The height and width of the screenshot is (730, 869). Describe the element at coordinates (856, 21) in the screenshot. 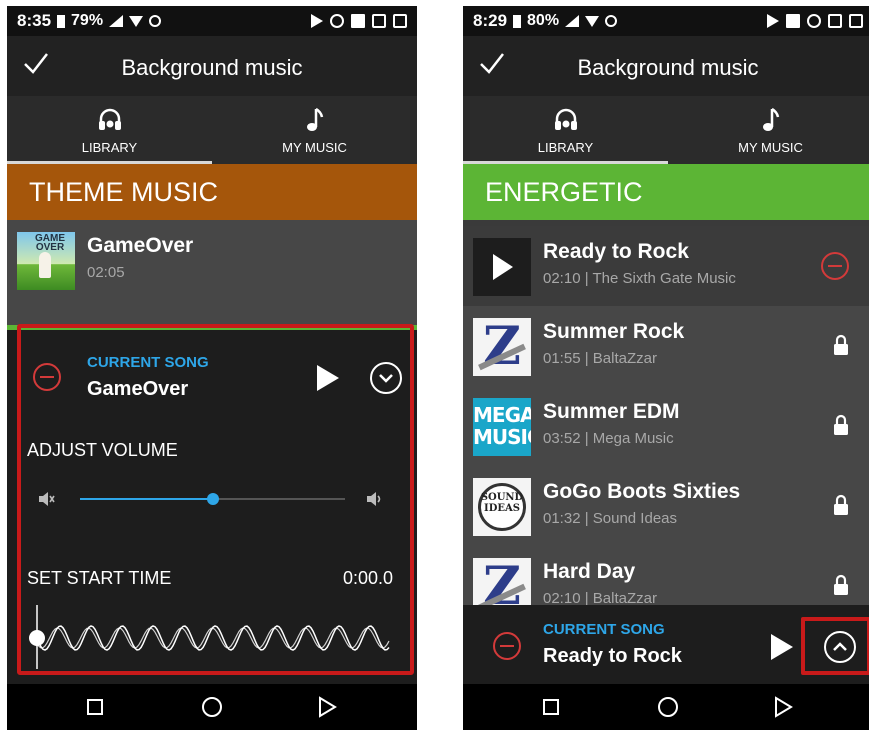

I see `notification-news-icon` at that location.